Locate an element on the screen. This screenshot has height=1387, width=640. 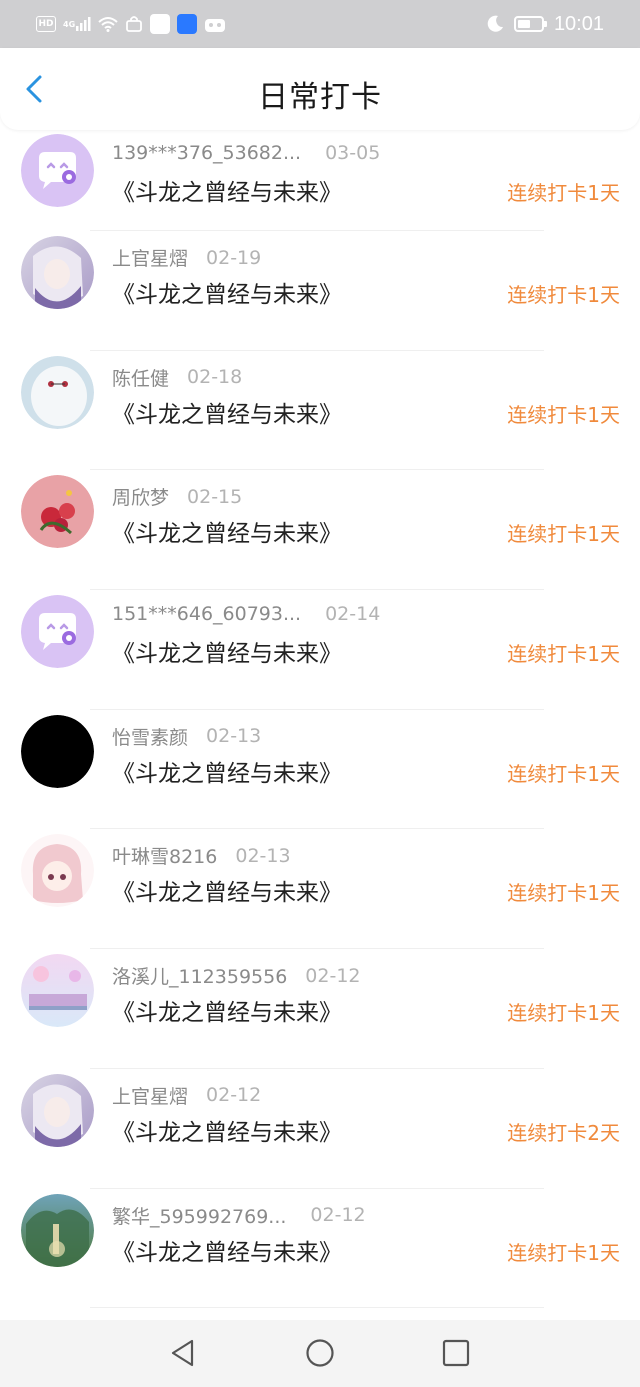
item-meta: 怡雪素颜 02-13 is located at coordinates (186, 736).